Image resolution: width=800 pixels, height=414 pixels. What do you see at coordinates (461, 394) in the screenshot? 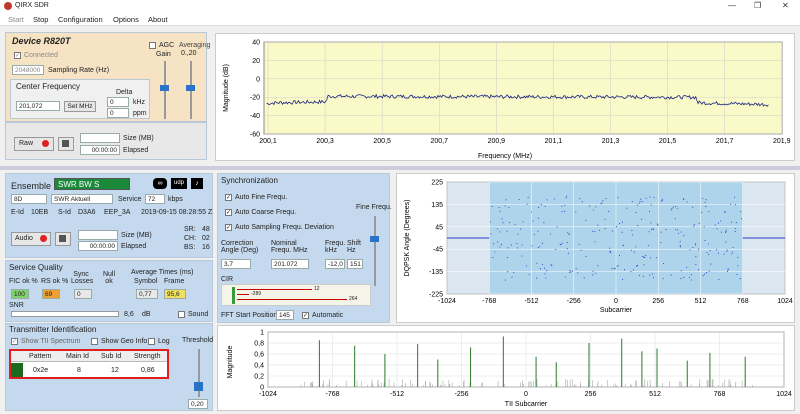
I see `x-tick-label: -256` at bounding box center [461, 394].